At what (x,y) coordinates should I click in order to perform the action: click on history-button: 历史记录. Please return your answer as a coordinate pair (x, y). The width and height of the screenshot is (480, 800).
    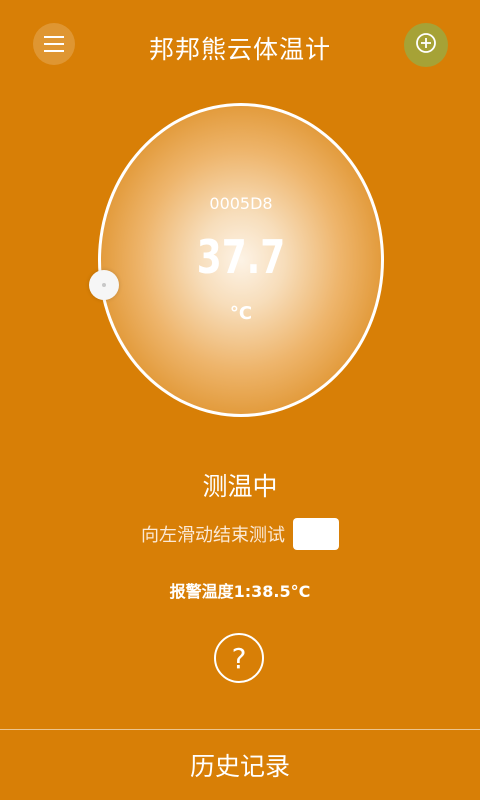
    Looking at the image, I should click on (240, 765).